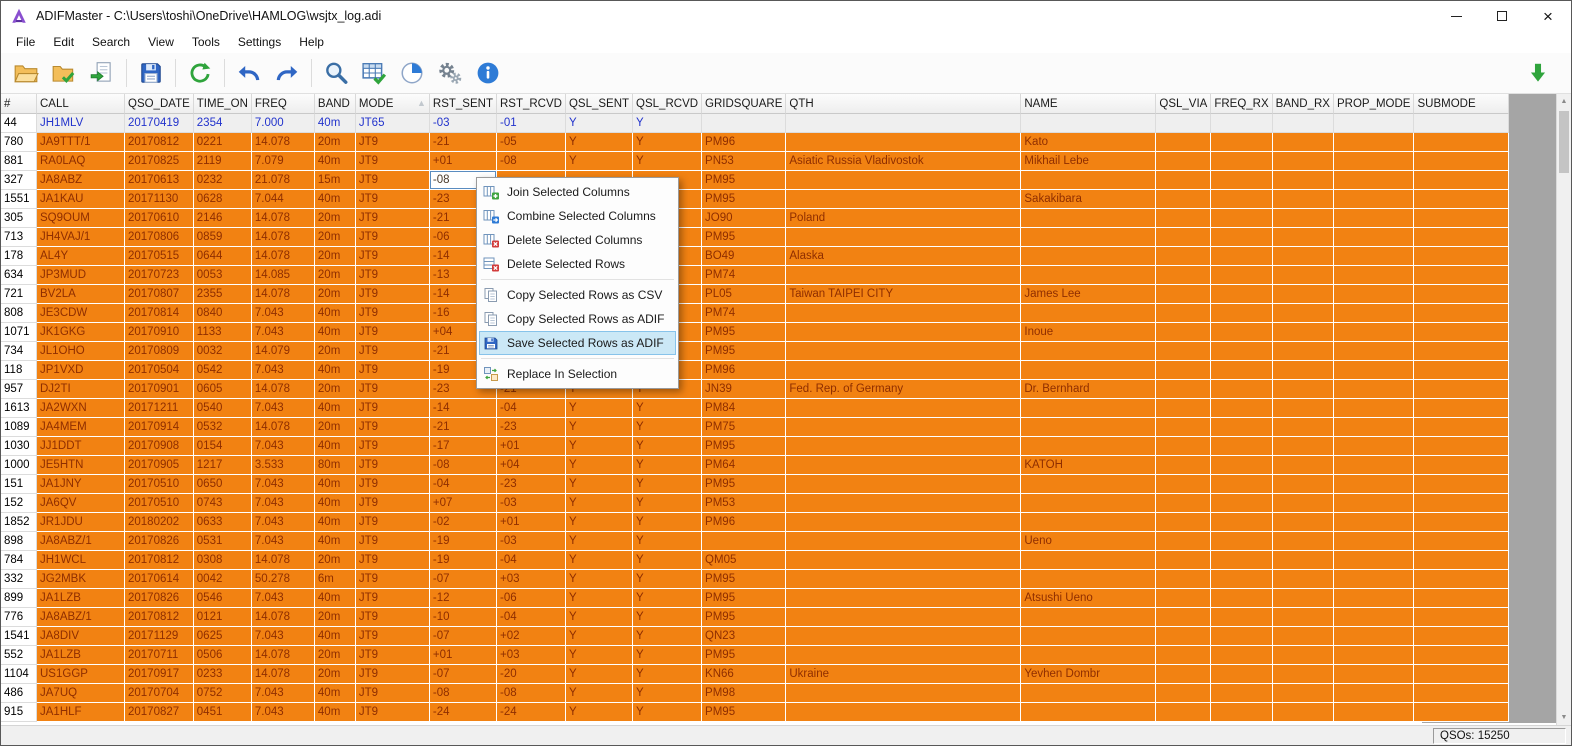 The image size is (1572, 746). What do you see at coordinates (19, 123) in the screenshot?
I see `row-number-cell: 44` at bounding box center [19, 123].